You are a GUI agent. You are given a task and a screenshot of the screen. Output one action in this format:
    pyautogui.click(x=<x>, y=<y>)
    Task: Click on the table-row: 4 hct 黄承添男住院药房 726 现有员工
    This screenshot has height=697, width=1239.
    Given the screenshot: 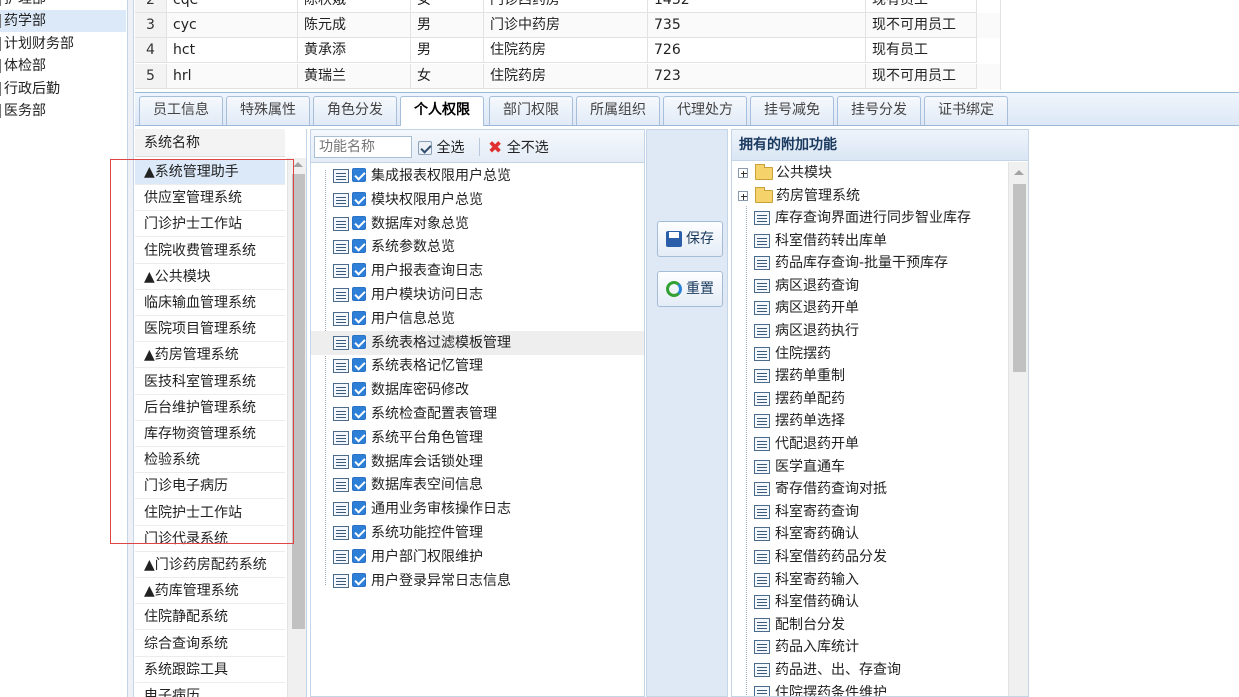 What is the action you would take?
    pyautogui.click(x=568, y=50)
    